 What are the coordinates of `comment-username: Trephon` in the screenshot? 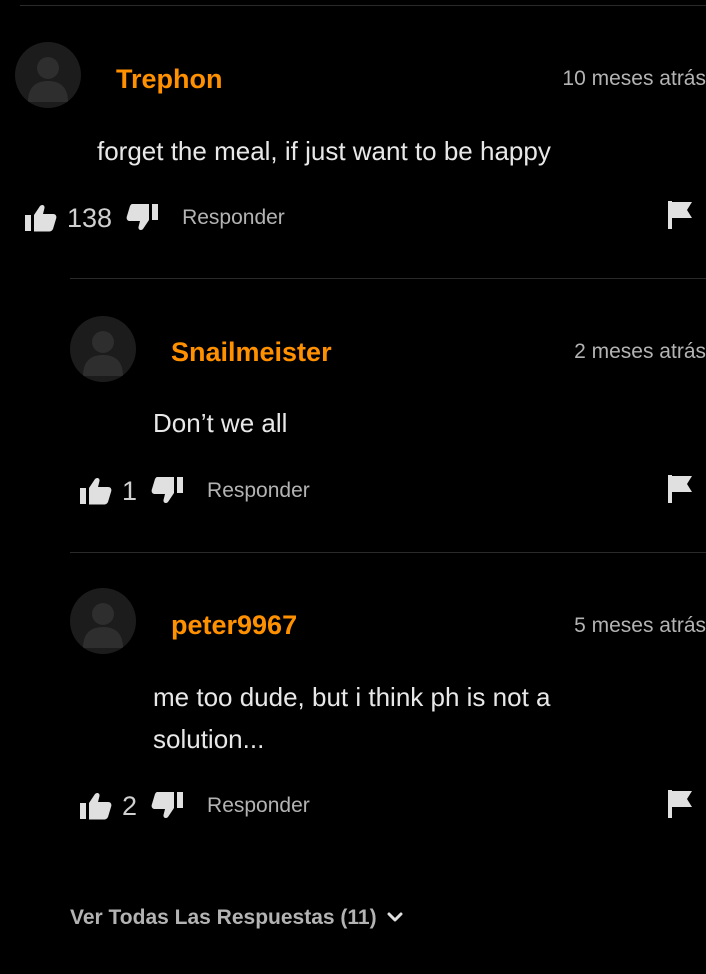 It's located at (169, 79).